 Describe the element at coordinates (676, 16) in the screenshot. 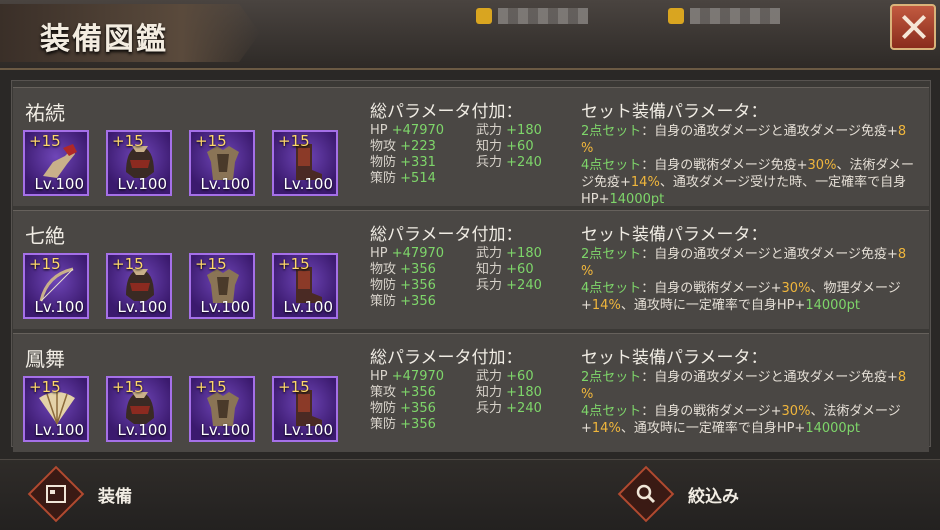

I see `coin-icon` at that location.